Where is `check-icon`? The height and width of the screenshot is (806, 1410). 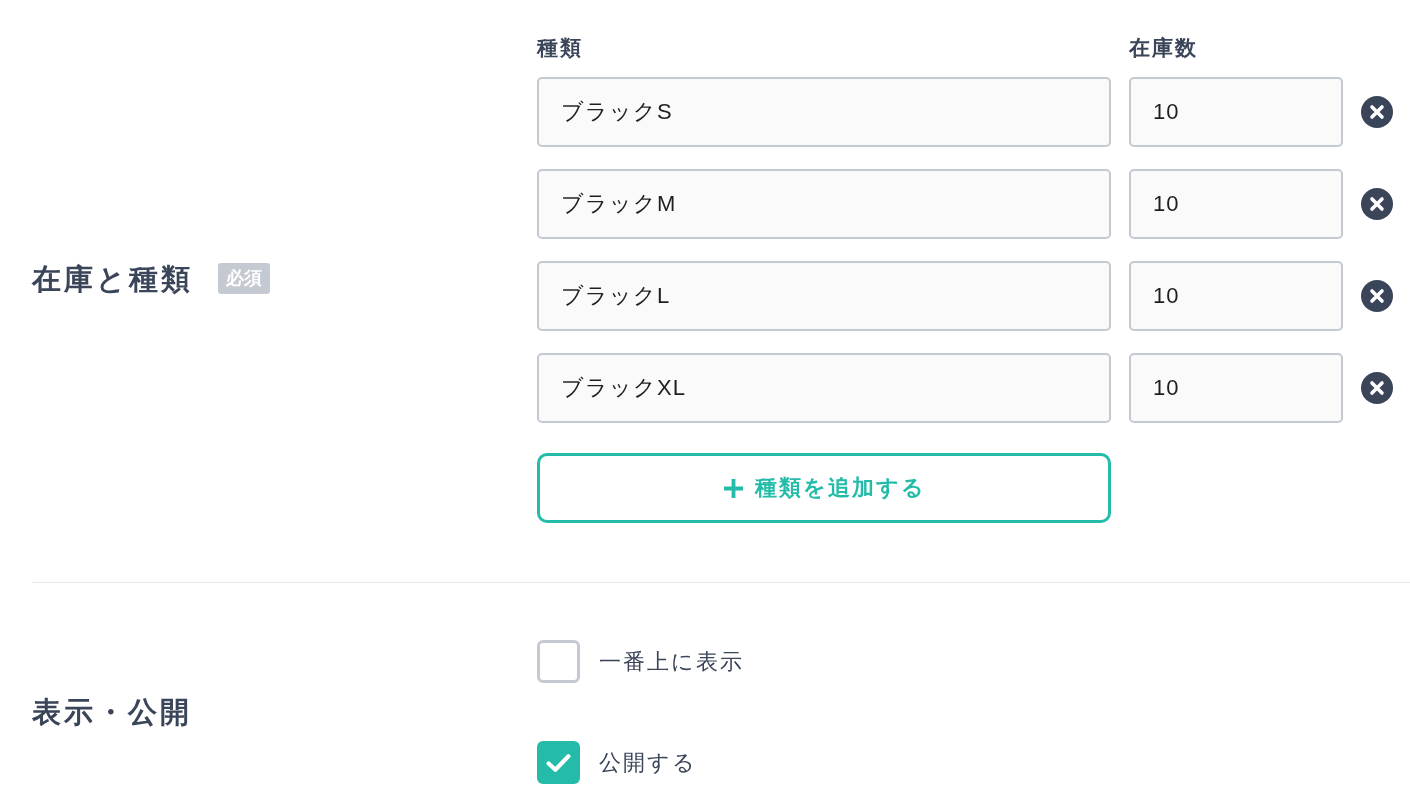 check-icon is located at coordinates (558, 762).